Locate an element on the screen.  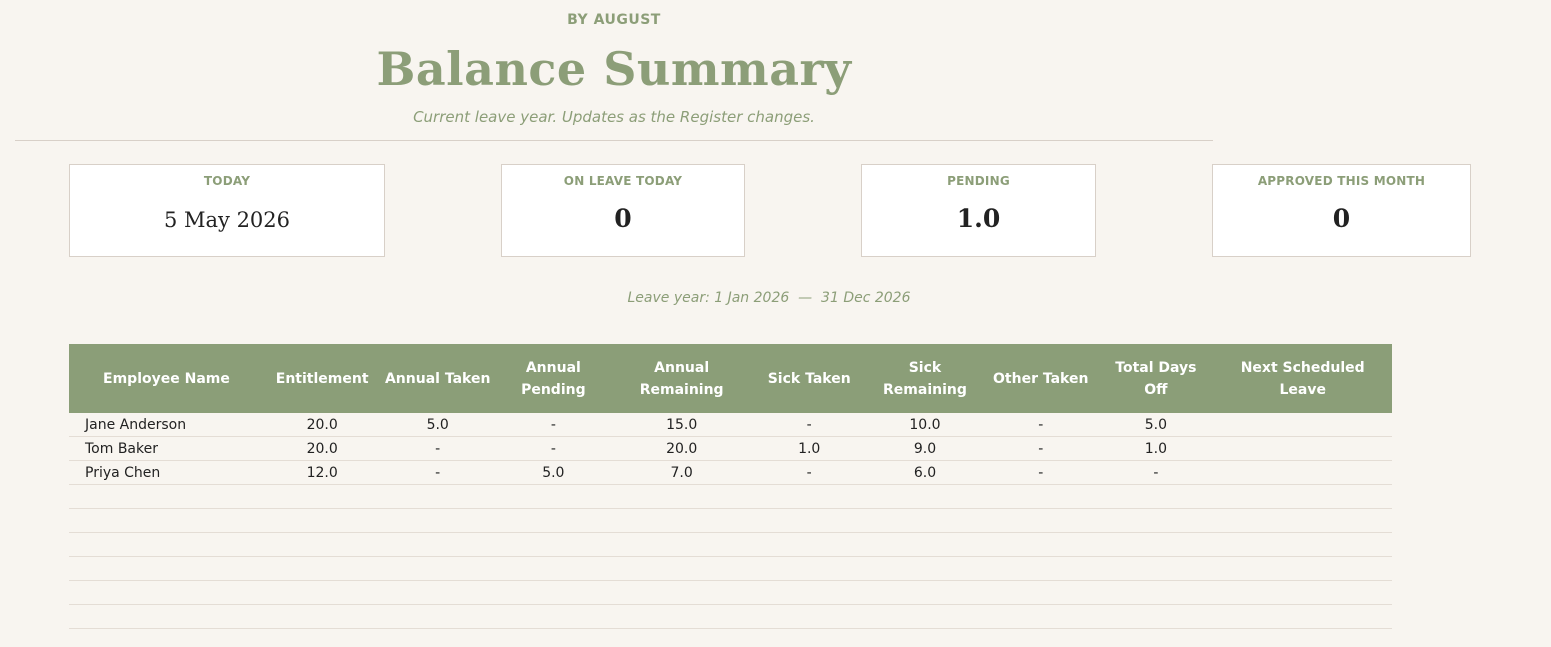
column-header: Sick Remaining is located at coordinates (925, 378).